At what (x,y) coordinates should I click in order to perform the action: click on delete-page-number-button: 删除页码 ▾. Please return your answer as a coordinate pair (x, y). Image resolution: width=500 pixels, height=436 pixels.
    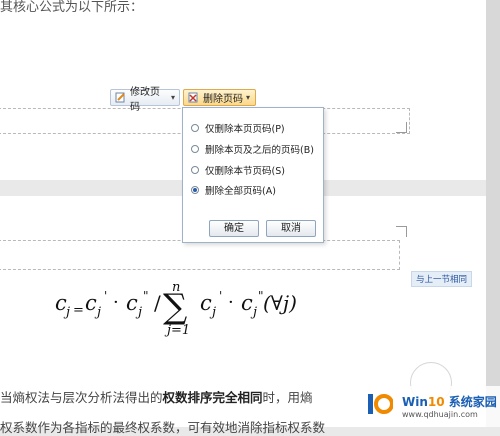
    Looking at the image, I should click on (219, 97).